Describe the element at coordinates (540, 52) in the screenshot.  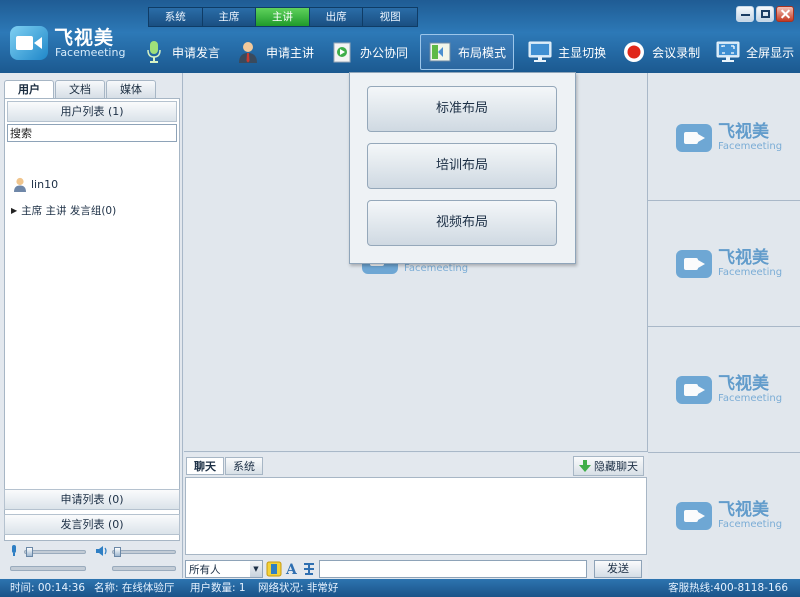
I see `monitor-icon` at that location.